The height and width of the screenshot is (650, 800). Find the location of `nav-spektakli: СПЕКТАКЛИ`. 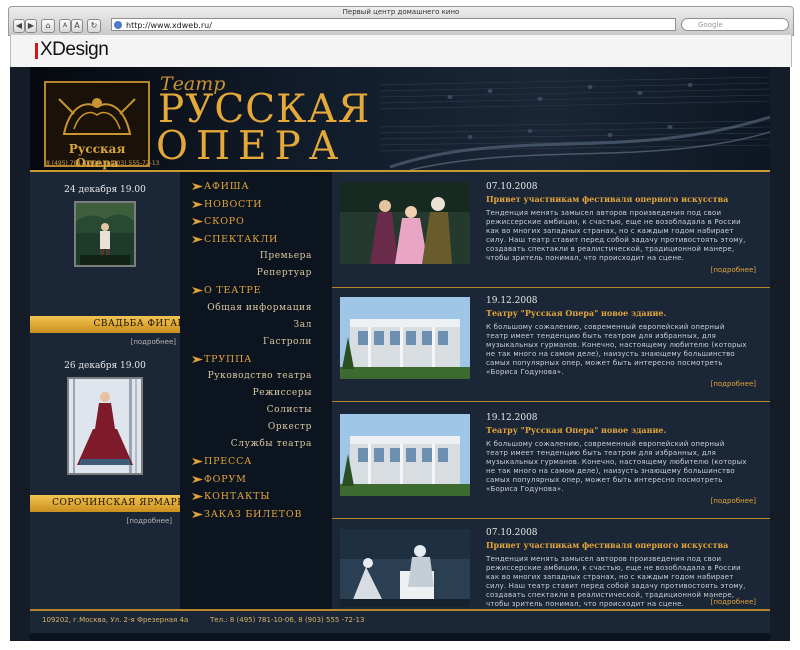

nav-spektakli: СПЕКТАКЛИ is located at coordinates (256, 240).